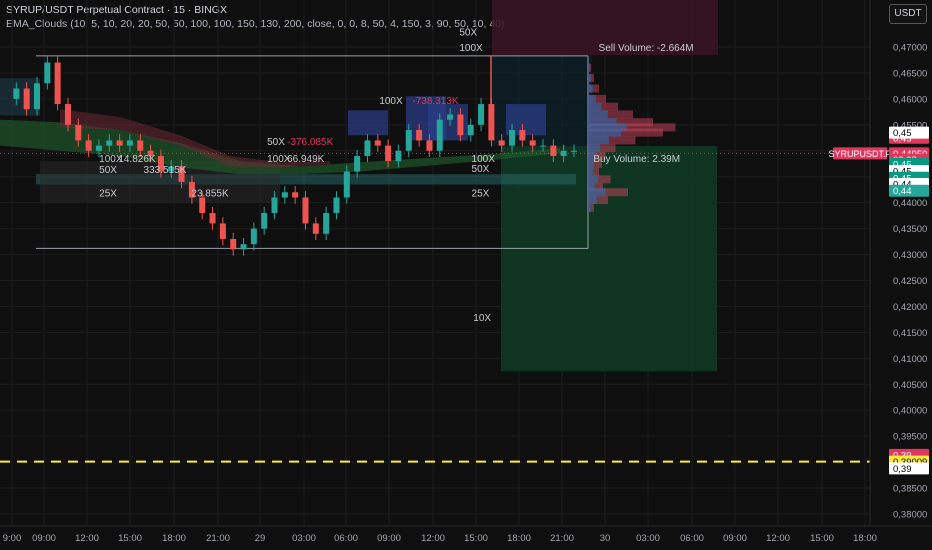 The image size is (932, 550). What do you see at coordinates (605, 538) in the screenshot?
I see `x-tick-label: 30` at bounding box center [605, 538].